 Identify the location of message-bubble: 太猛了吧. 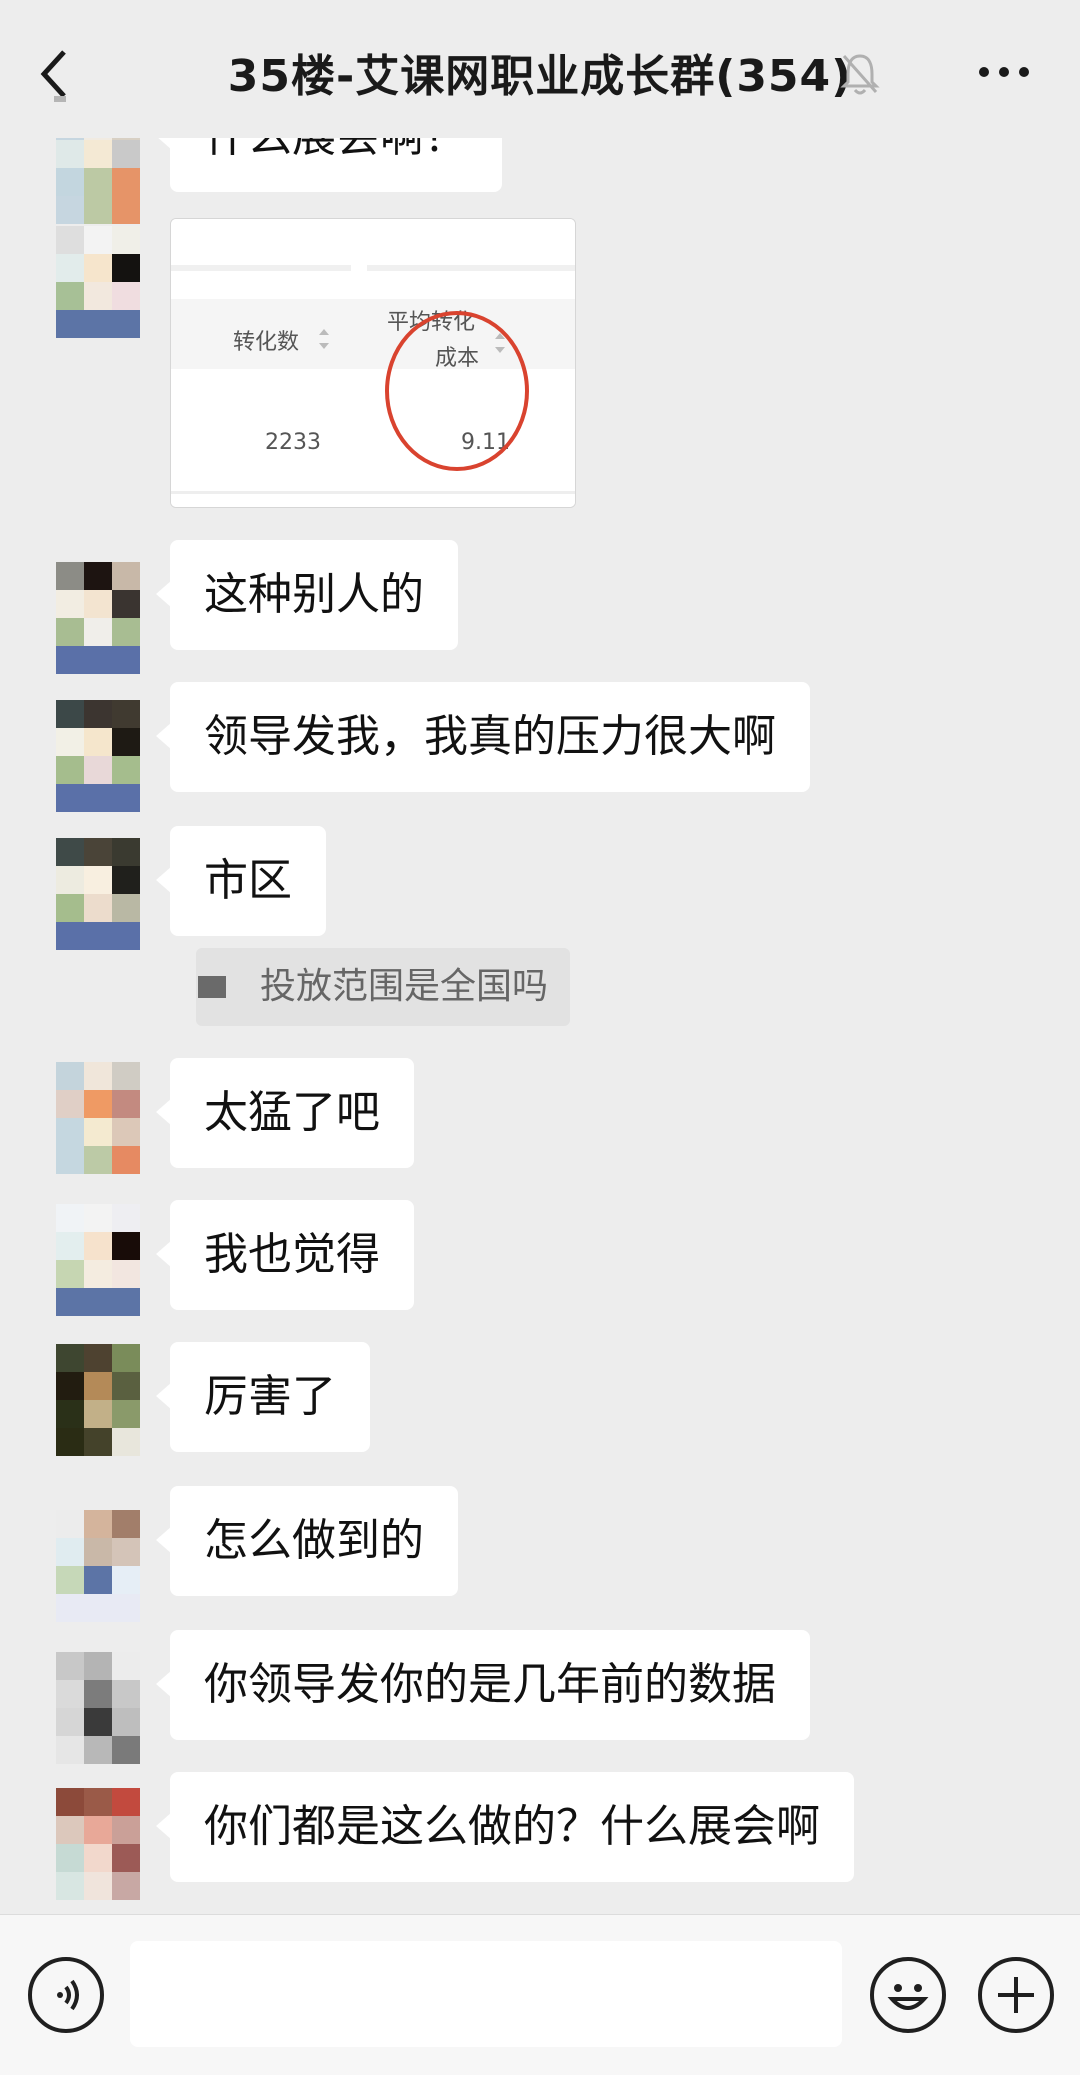
(285, 1113).